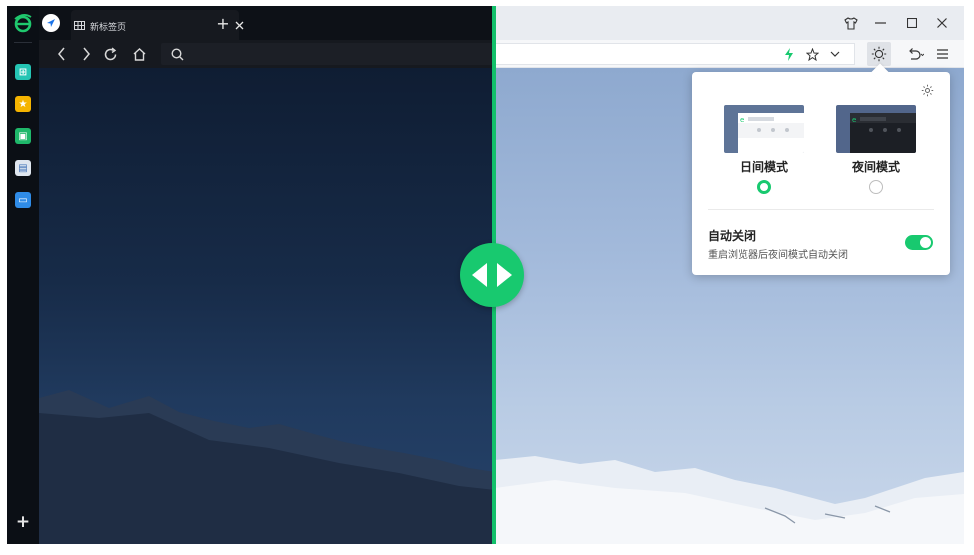  Describe the element at coordinates (851, 23) in the screenshot. I see `shirt-icon` at that location.